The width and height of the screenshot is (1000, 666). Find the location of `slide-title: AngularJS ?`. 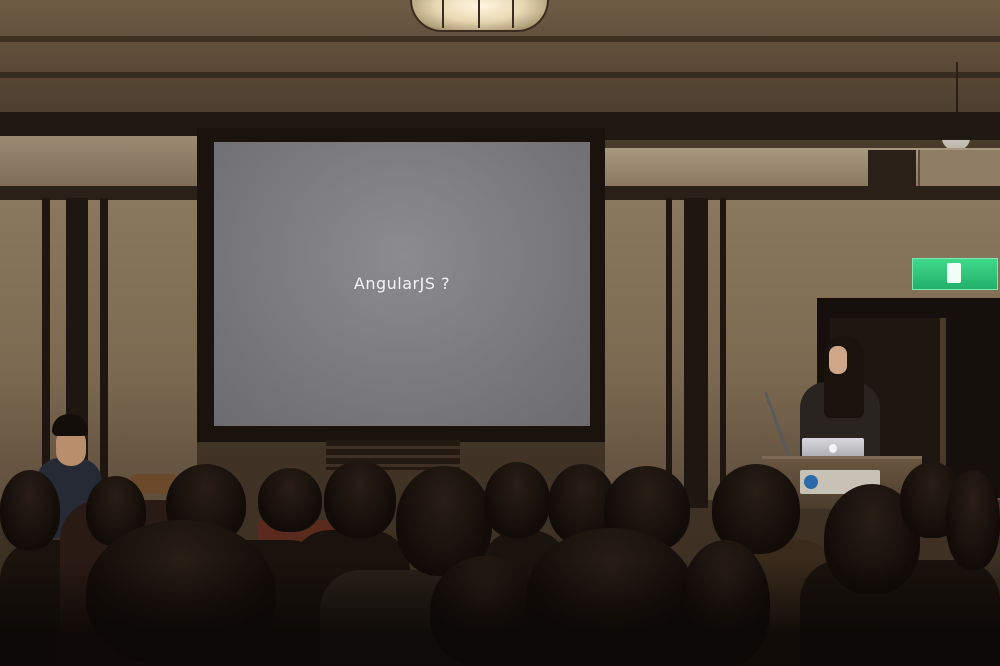

slide-title: AngularJS ? is located at coordinates (402, 283).